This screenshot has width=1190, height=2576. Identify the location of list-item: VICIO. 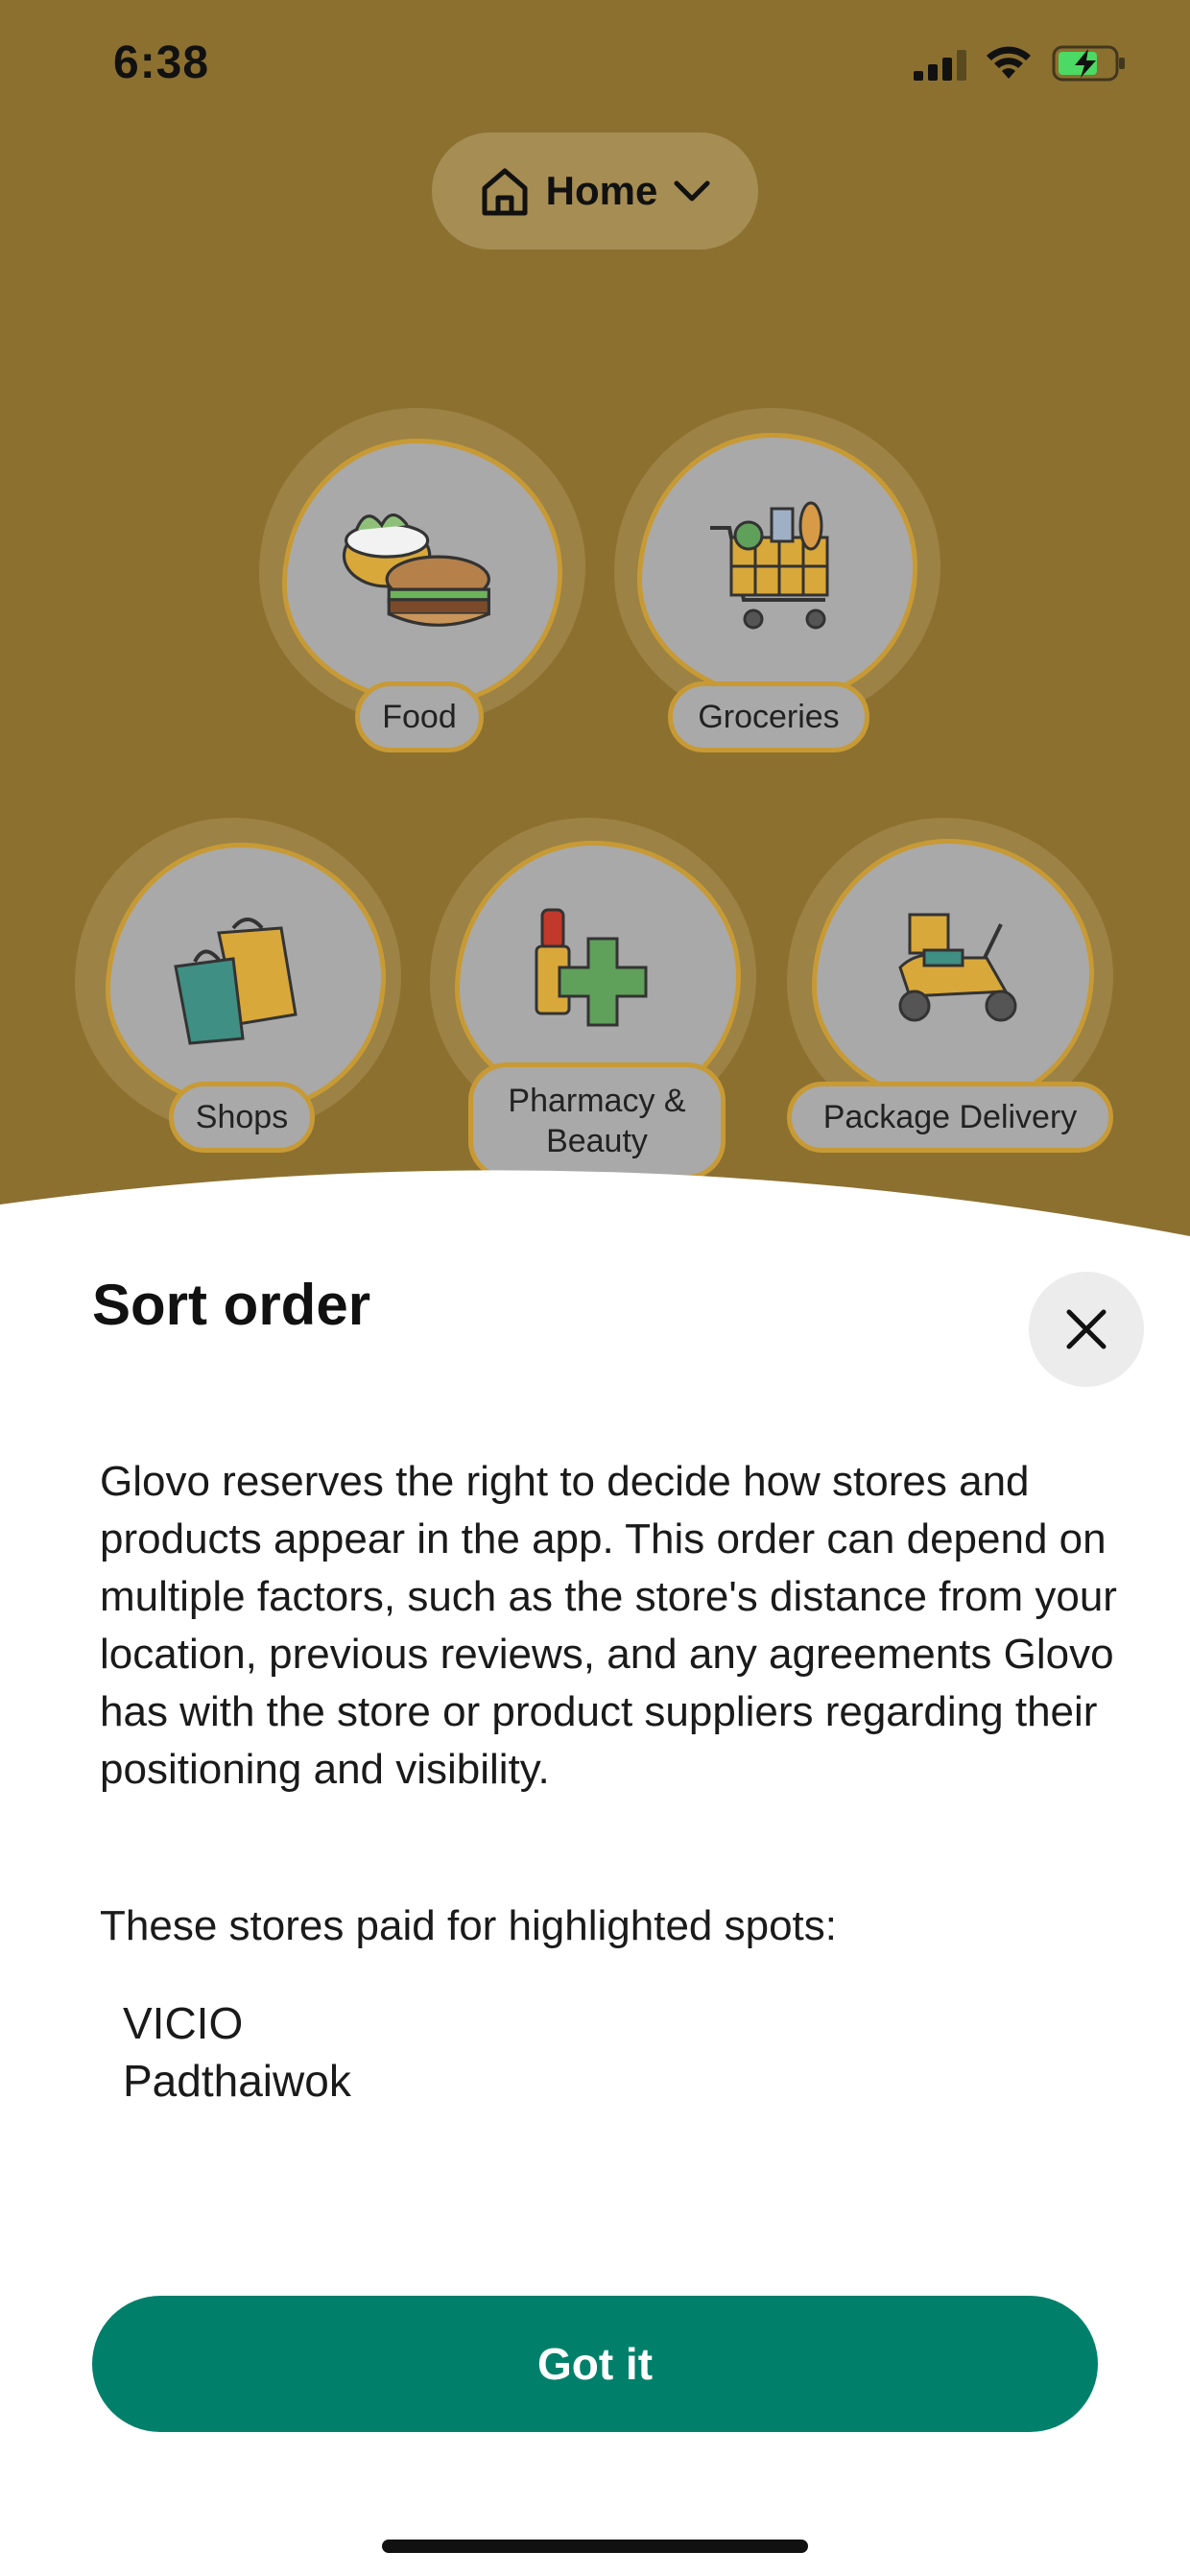
(184, 2023).